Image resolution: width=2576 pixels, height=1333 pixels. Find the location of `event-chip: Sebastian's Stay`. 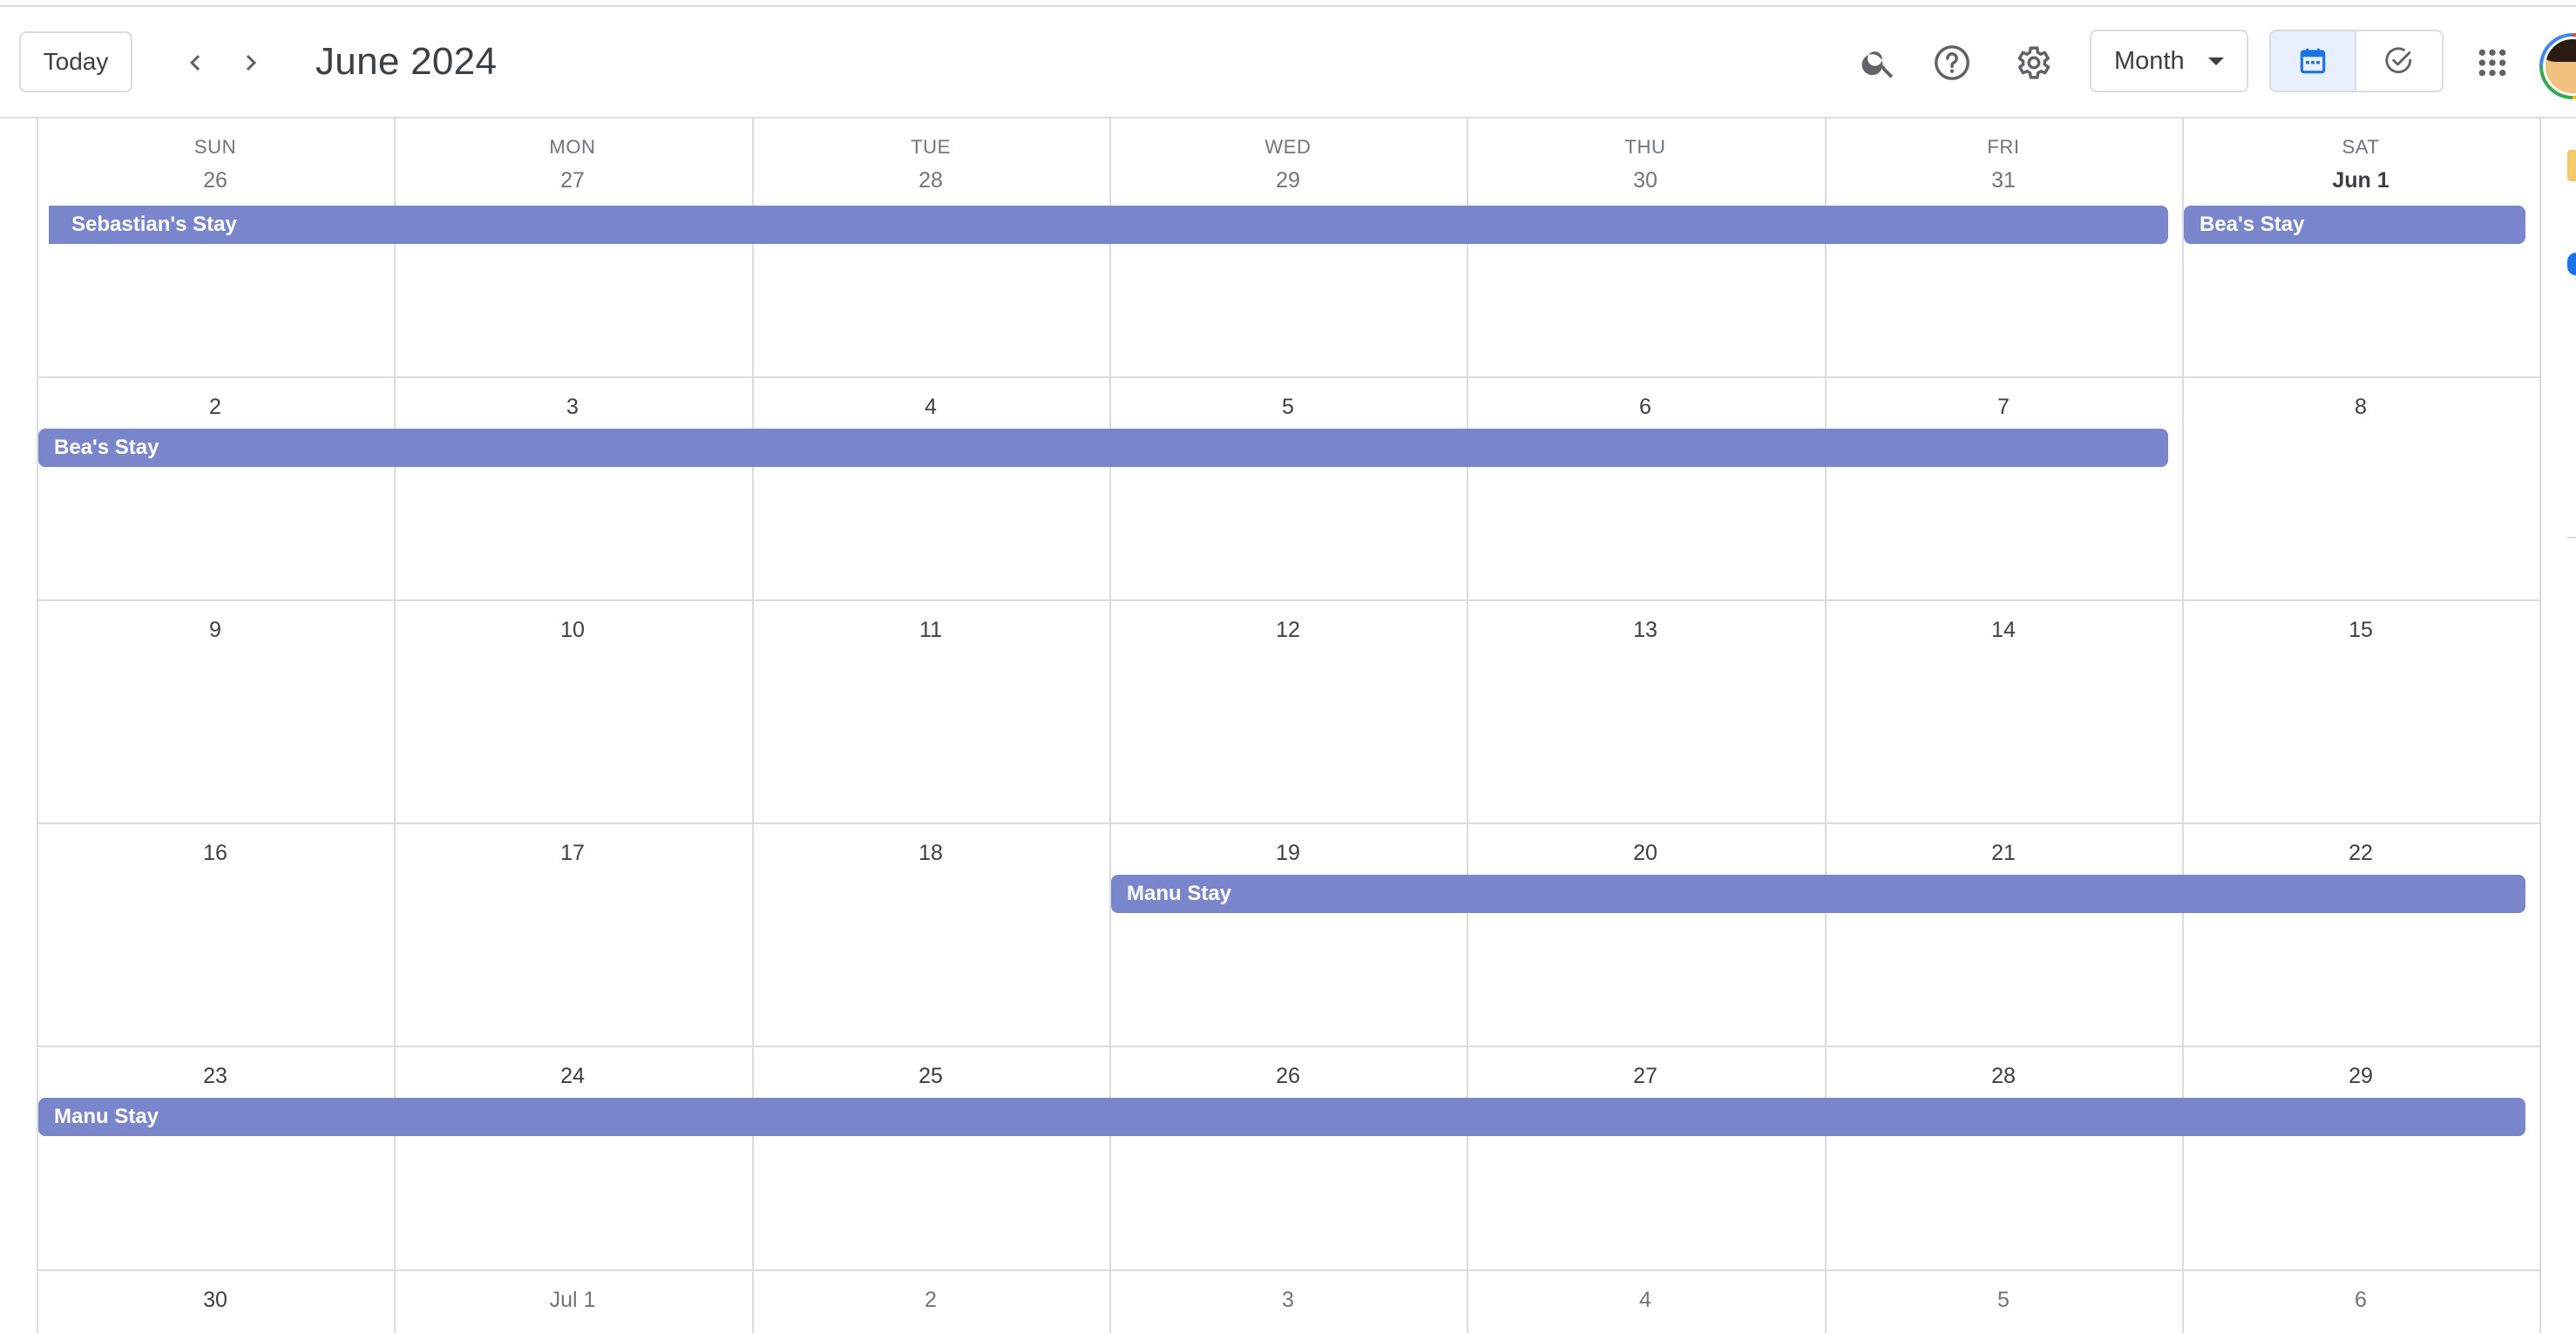

event-chip: Sebastian's Stay is located at coordinates (1108, 225).